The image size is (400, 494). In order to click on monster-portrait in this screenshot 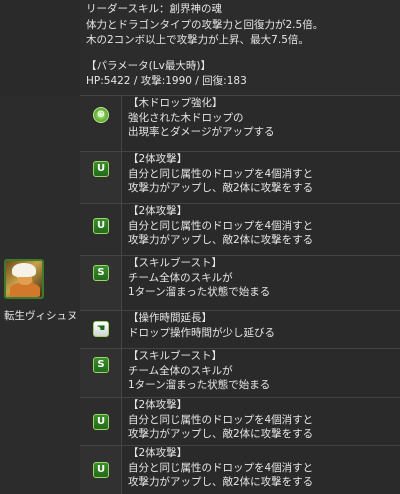, I will do `click(24, 279)`.